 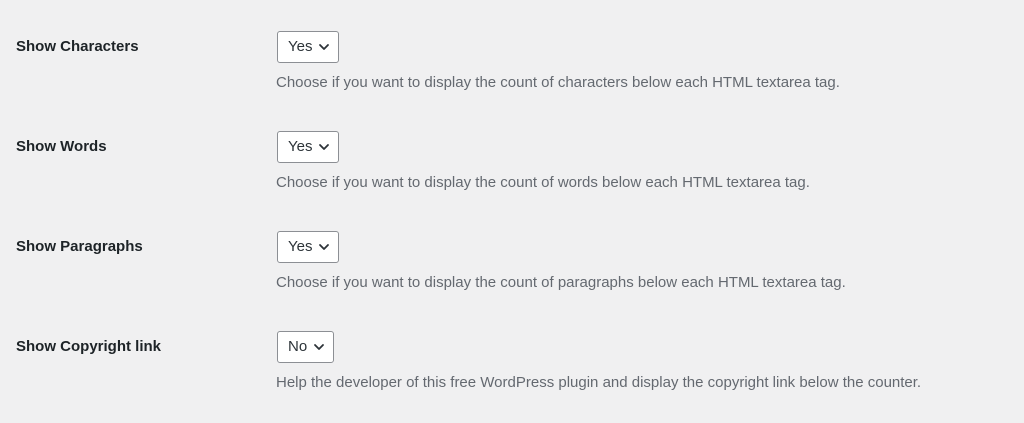 What do you see at coordinates (61, 146) in the screenshot?
I see `setting-label-show-words: Show Words` at bounding box center [61, 146].